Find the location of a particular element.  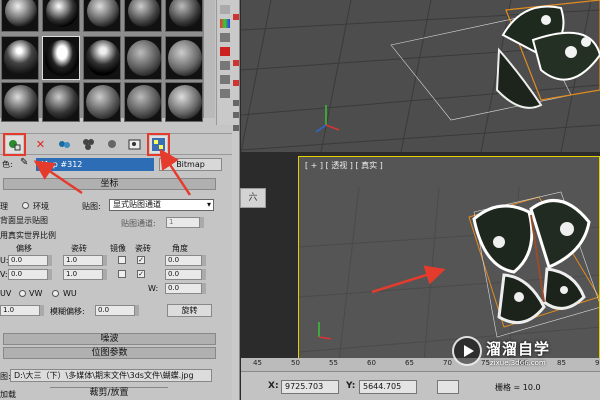

assign-id-icon is located at coordinates (112, 144).